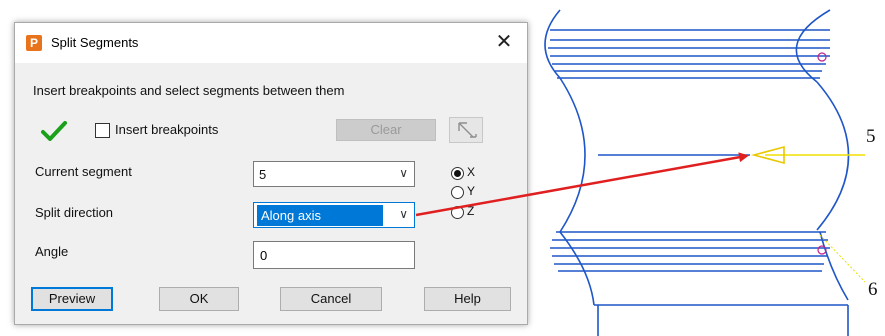 This screenshot has height=336, width=885. Describe the element at coordinates (834, 266) in the screenshot. I see `profile-bottom-right-curve` at that location.